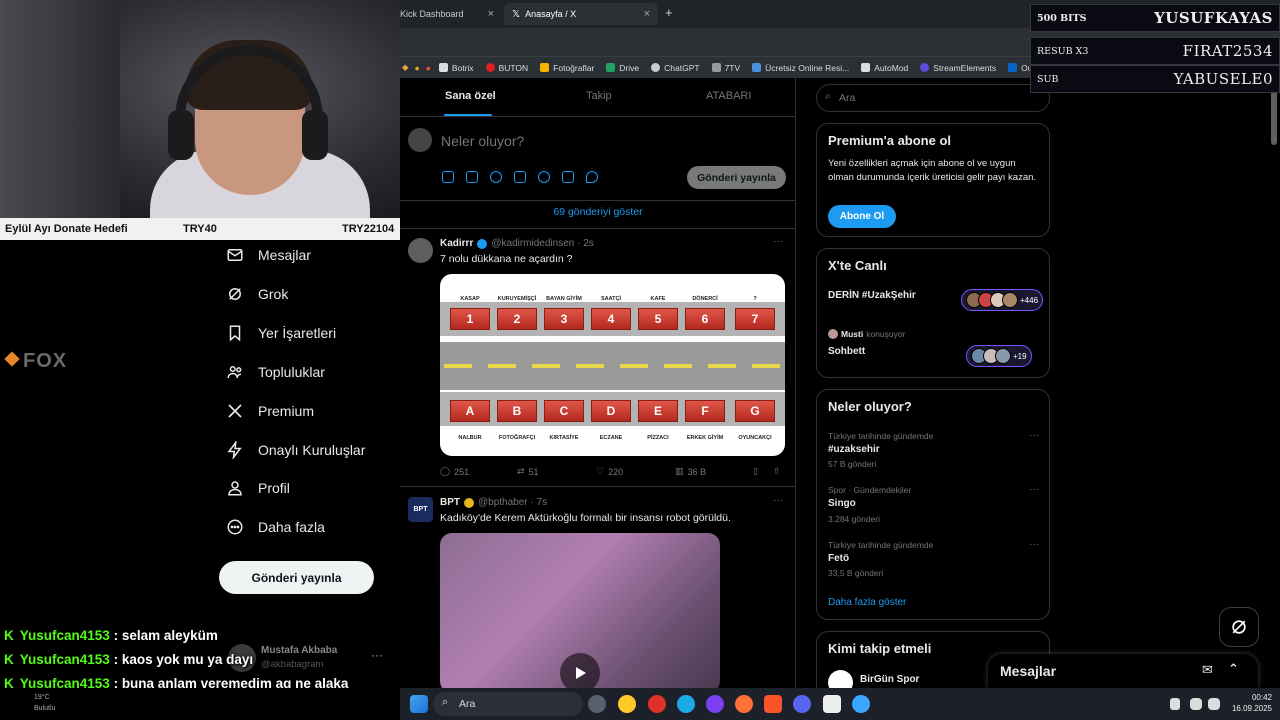 The height and width of the screenshot is (720, 1280). I want to click on scrollbar, so click(1274, 117).